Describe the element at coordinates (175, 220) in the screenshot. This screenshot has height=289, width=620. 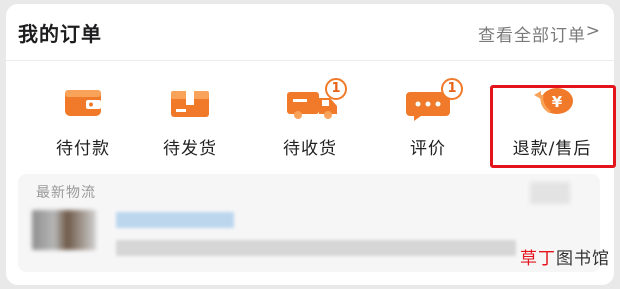
I see `logistics-status-line` at that location.